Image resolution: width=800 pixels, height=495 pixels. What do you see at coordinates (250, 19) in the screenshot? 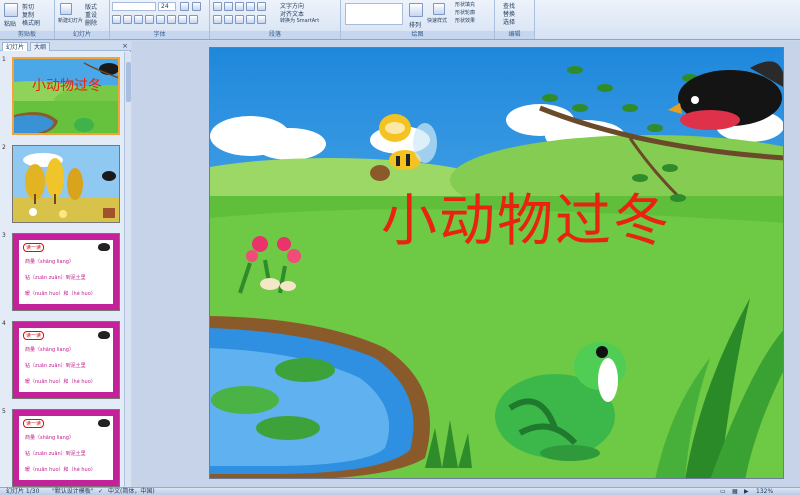
I see `justify-icon` at bounding box center [250, 19].